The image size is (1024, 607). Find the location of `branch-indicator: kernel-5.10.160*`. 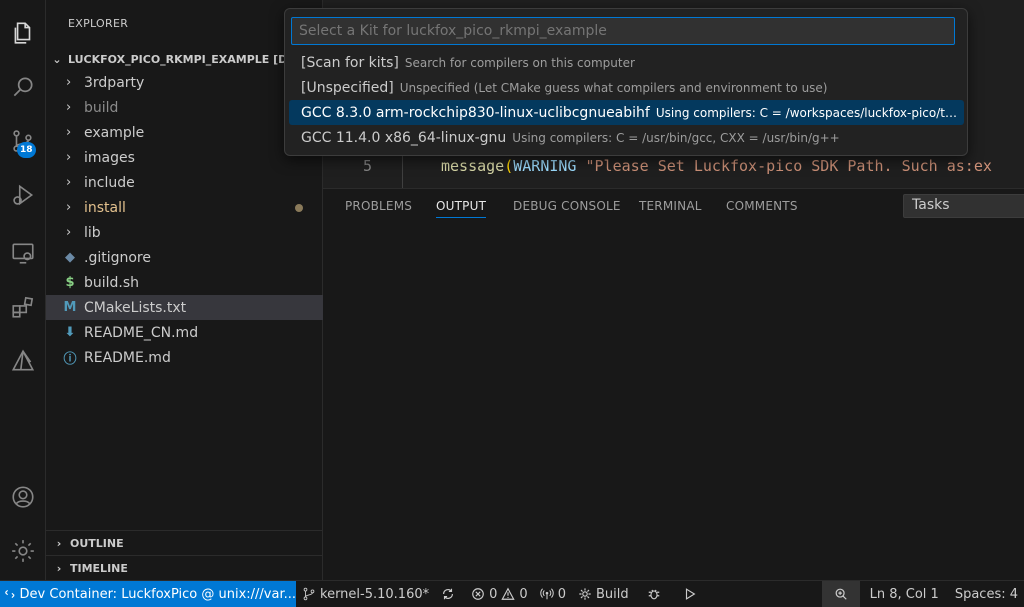

branch-indicator: kernel-5.10.160* is located at coordinates (365, 594).